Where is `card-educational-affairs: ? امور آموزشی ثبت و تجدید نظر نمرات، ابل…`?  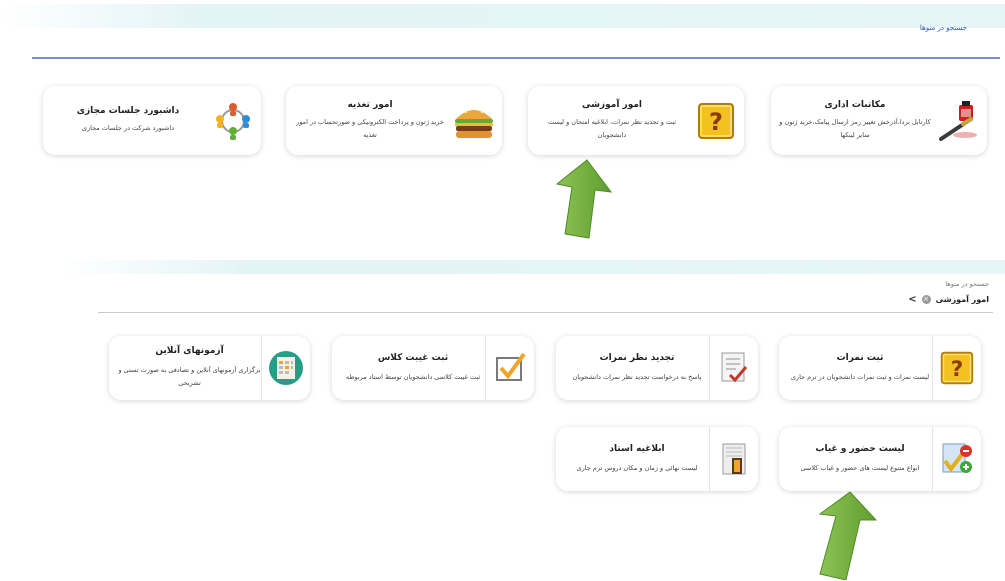
card-educational-affairs: ? امور آموزشی ثبت و تجدید نظر نمرات، ابل… is located at coordinates (636, 120).